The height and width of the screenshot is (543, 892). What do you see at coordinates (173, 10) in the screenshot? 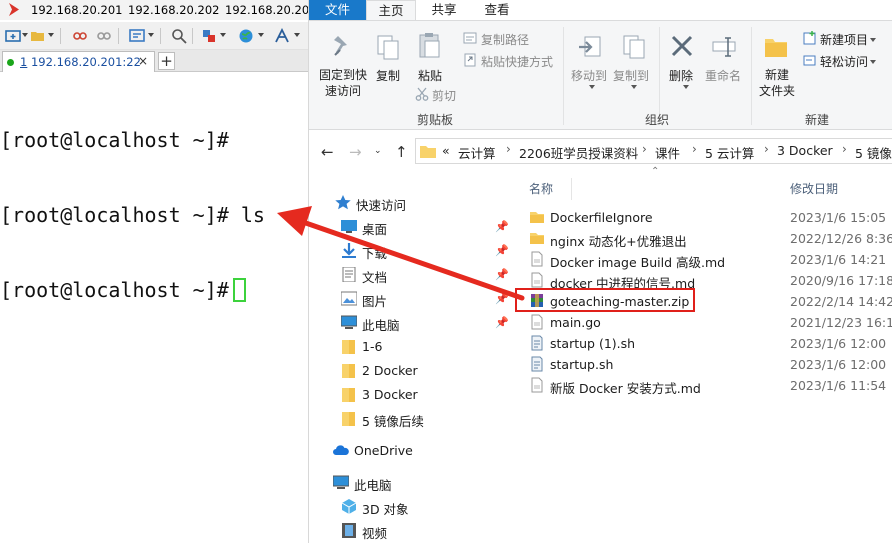
I see `session-link: 192.168.20.202` at bounding box center [173, 10].